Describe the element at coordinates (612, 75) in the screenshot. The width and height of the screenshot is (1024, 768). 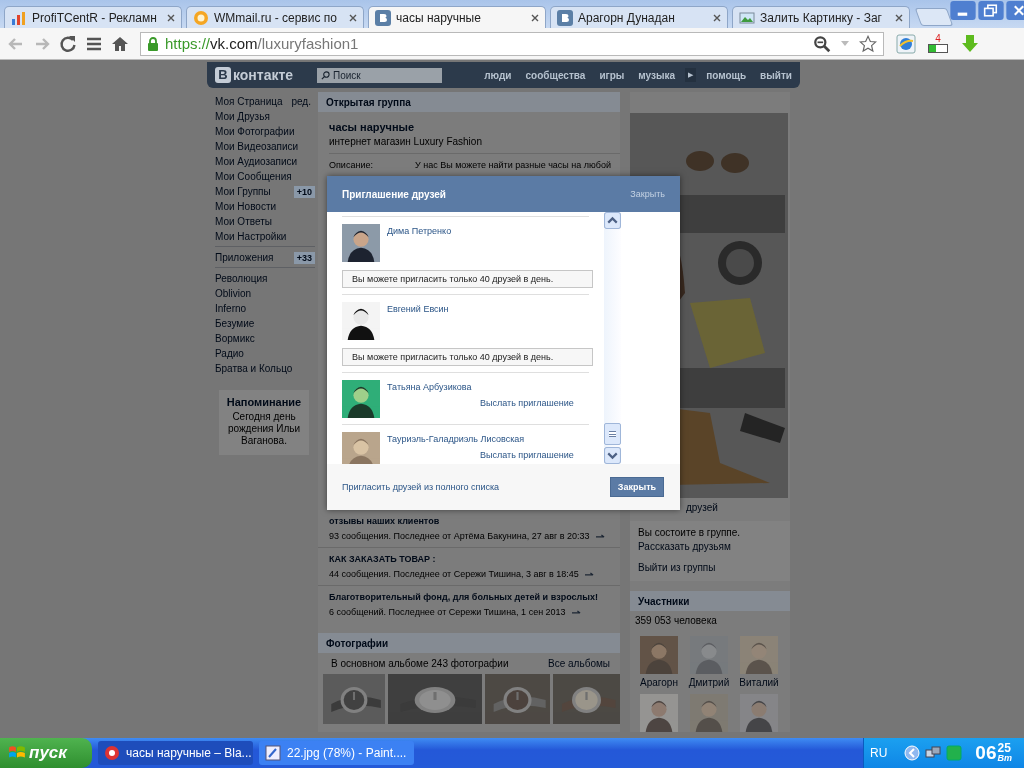
I see `nav-link: игры` at that location.